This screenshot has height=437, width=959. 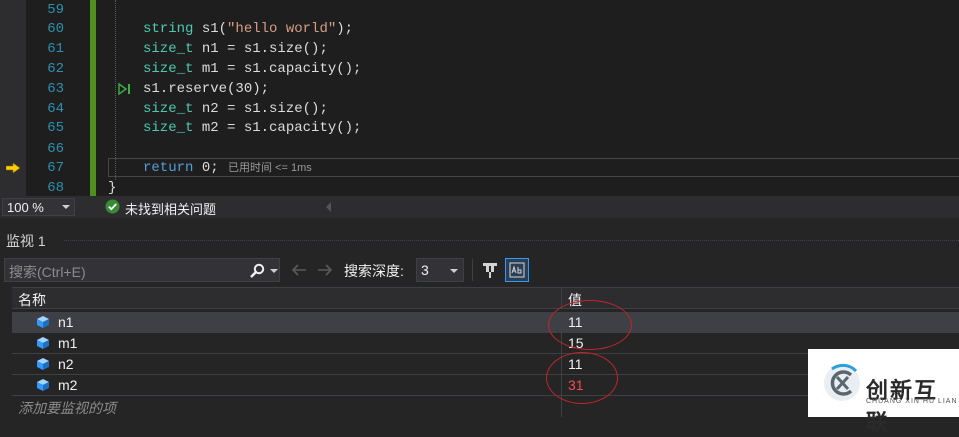 I want to click on search-placeholder: 搜索(Ctrl+E), so click(x=47, y=272).